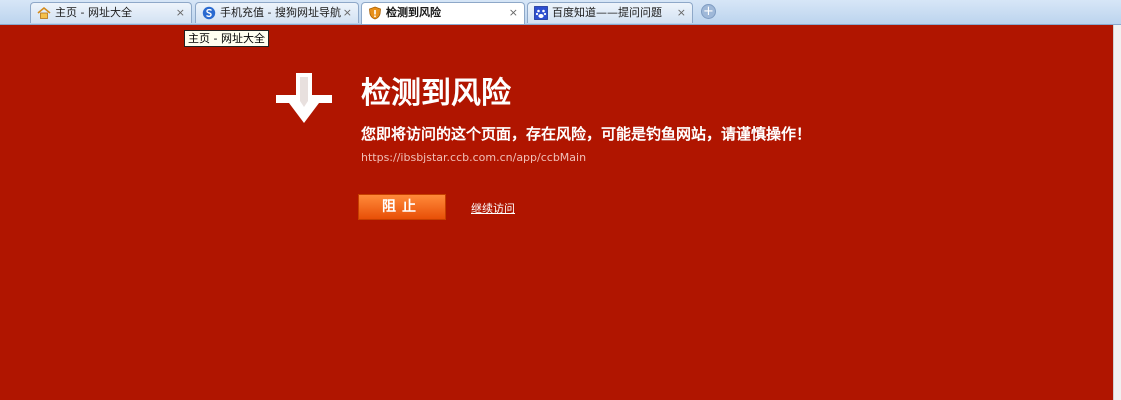 The image size is (1121, 400). Describe the element at coordinates (44, 12) in the screenshot. I see `home-icon` at that location.